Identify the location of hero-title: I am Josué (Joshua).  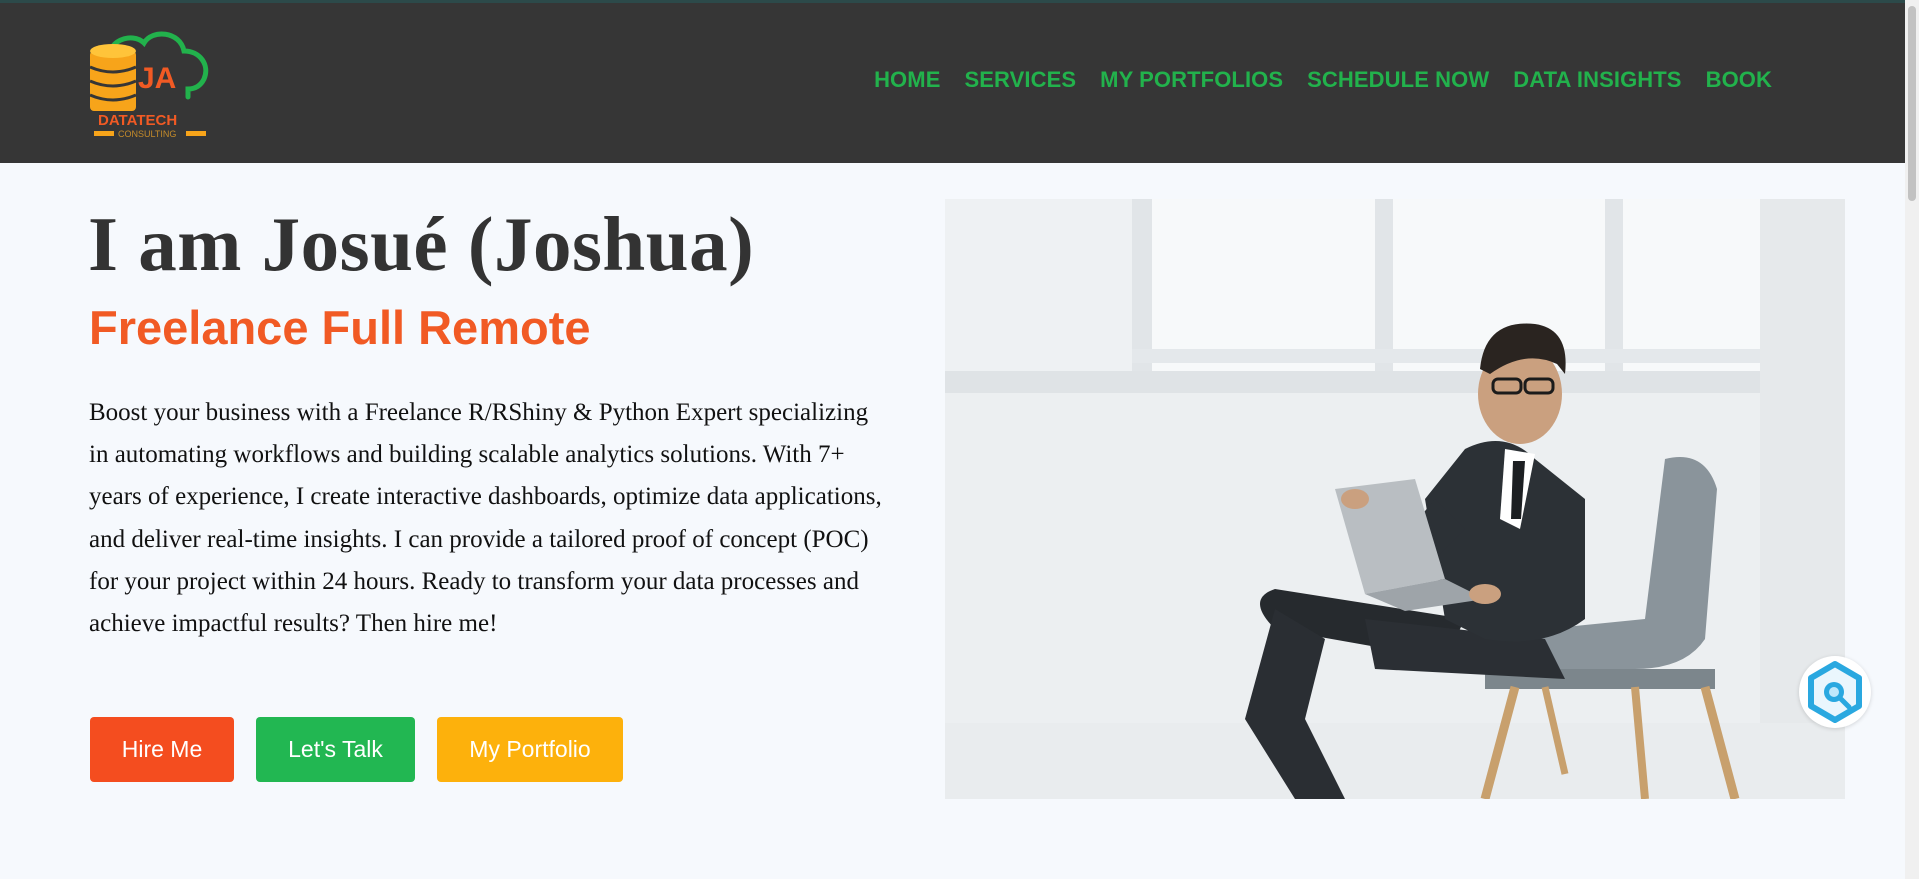
(421, 244).